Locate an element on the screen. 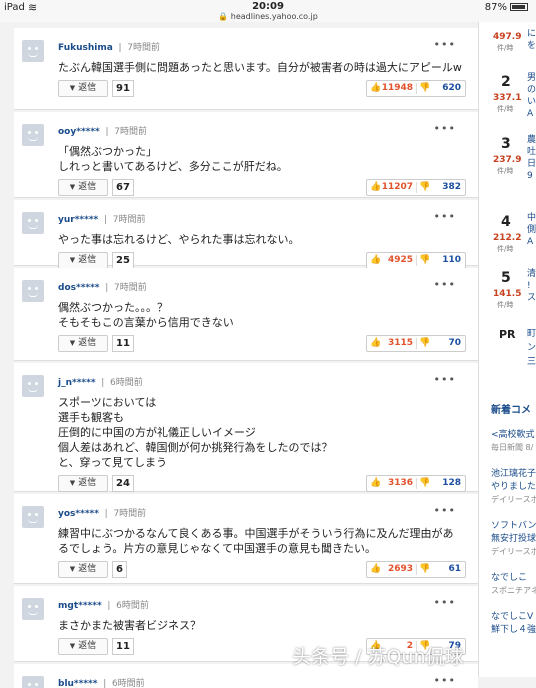 The height and width of the screenshot is (688, 536). username: ooy***** is located at coordinates (79, 132).